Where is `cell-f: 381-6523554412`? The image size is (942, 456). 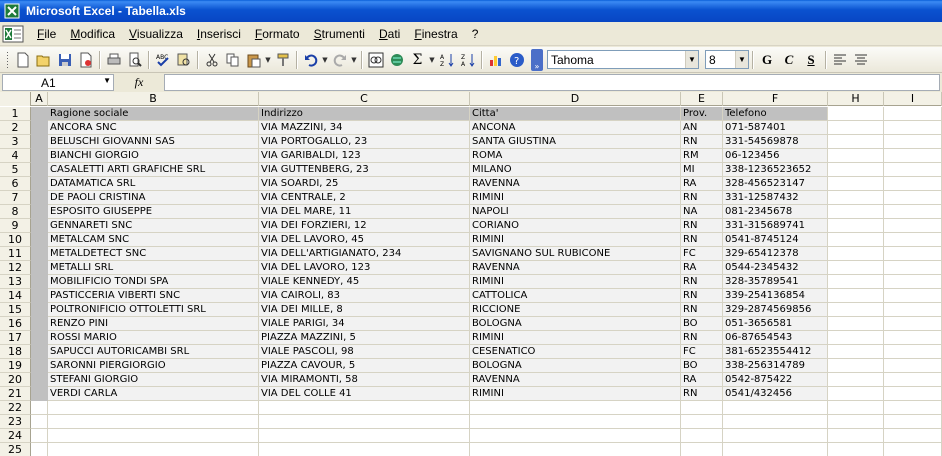
cell-f: 381-6523554412 is located at coordinates (775, 352).